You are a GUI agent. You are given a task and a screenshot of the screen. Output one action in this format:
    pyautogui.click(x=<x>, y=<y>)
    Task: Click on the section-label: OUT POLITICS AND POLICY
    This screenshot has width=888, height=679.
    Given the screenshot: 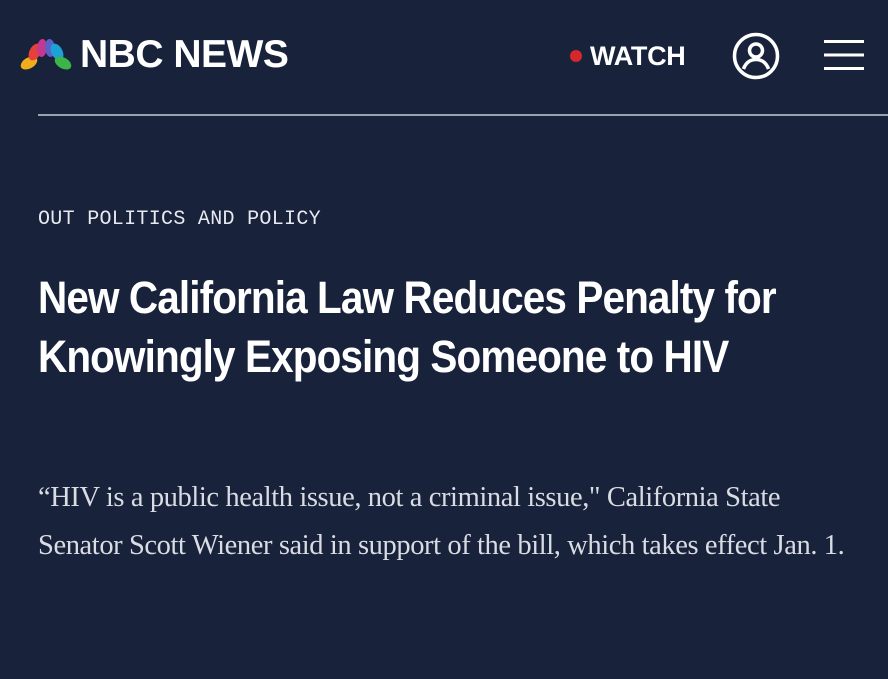 What is the action you would take?
    pyautogui.click(x=179, y=220)
    